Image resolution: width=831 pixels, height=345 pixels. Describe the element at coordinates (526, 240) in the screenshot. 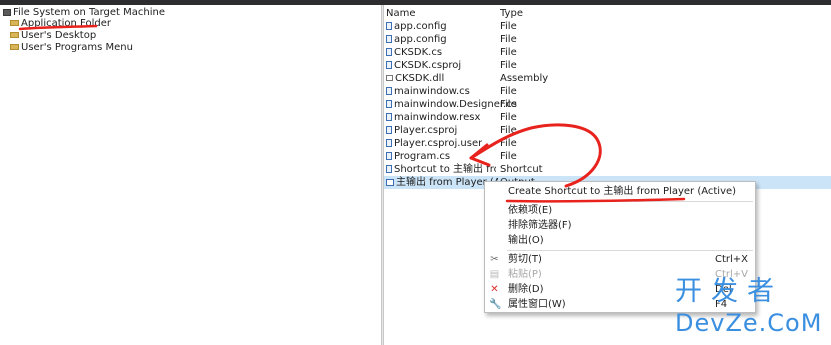

I see `menu-item-label: 输出(O)` at that location.